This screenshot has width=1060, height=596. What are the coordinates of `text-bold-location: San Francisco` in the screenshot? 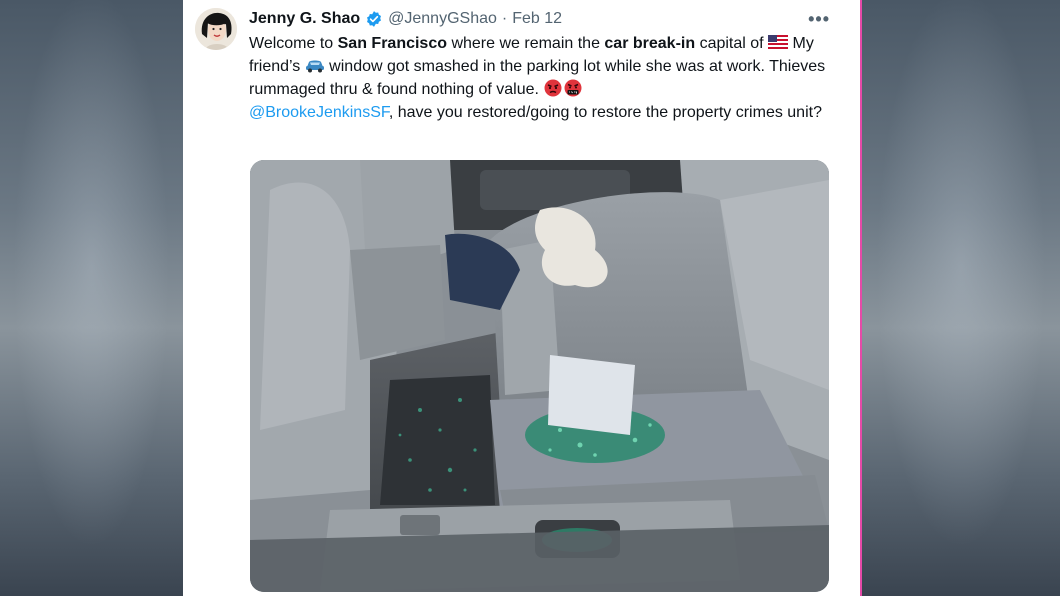 It's located at (392, 43).